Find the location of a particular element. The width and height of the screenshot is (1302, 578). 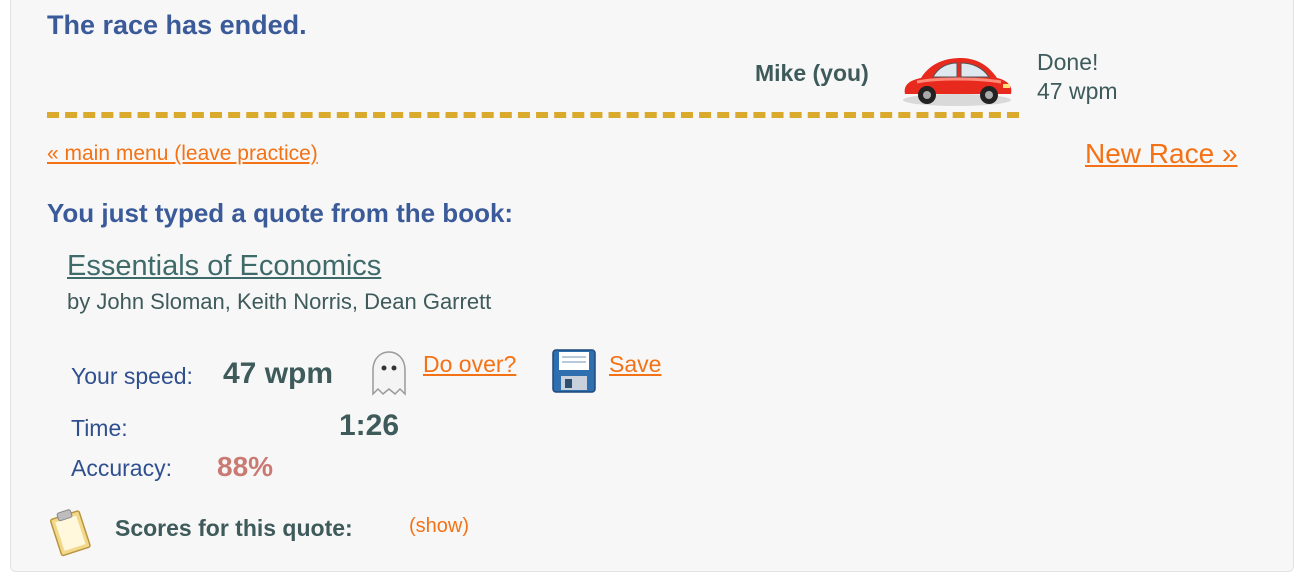

racer-state: Done! is located at coordinates (1068, 62).